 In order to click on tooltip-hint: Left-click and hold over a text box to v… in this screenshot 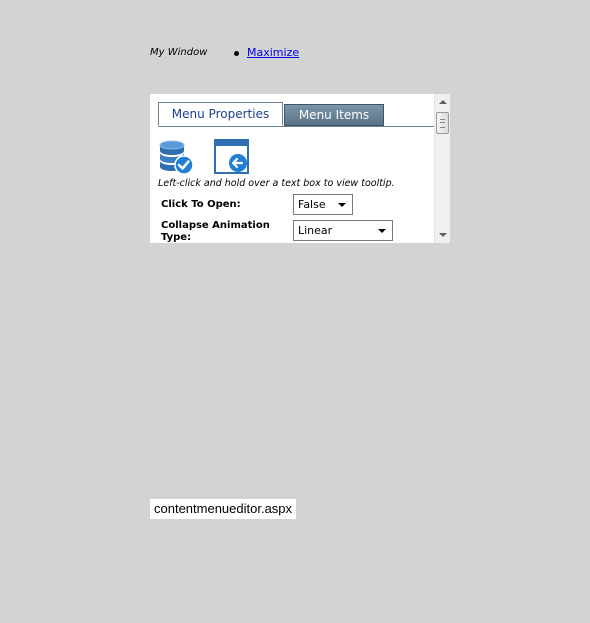, I will do `click(276, 183)`.